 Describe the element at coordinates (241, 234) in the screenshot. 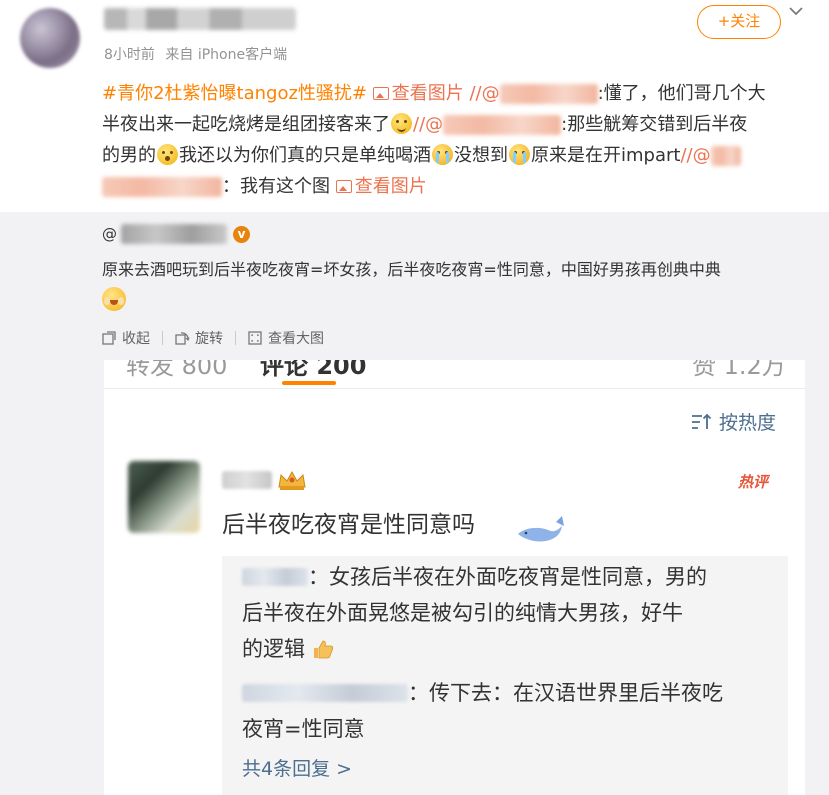

I see `verified-badge-icon: v` at that location.